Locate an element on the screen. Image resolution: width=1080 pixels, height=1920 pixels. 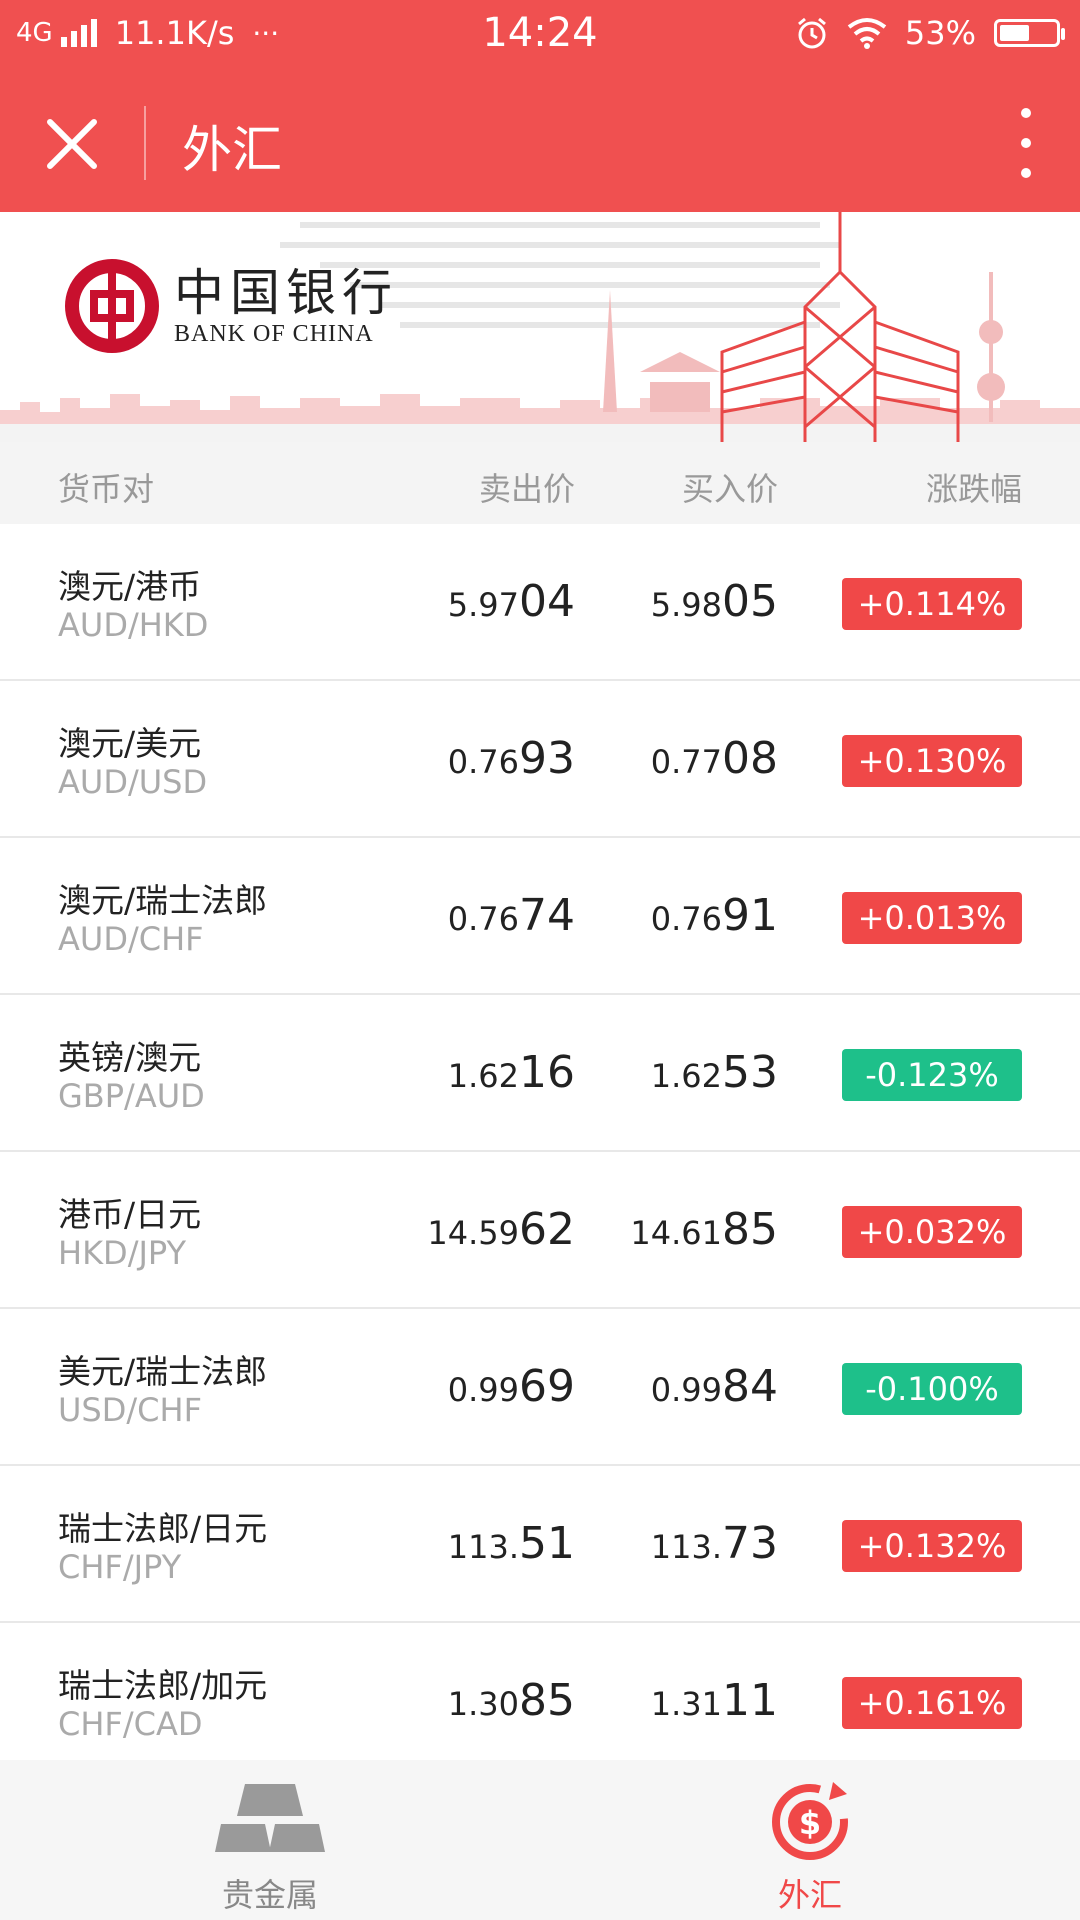
sell-price-minor: 69 is located at coordinates (547, 1386).